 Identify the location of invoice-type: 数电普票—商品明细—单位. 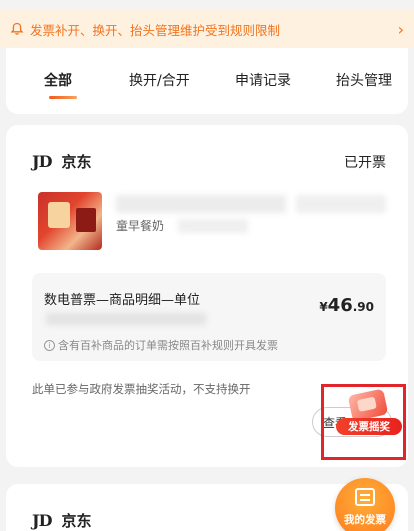
(122, 300).